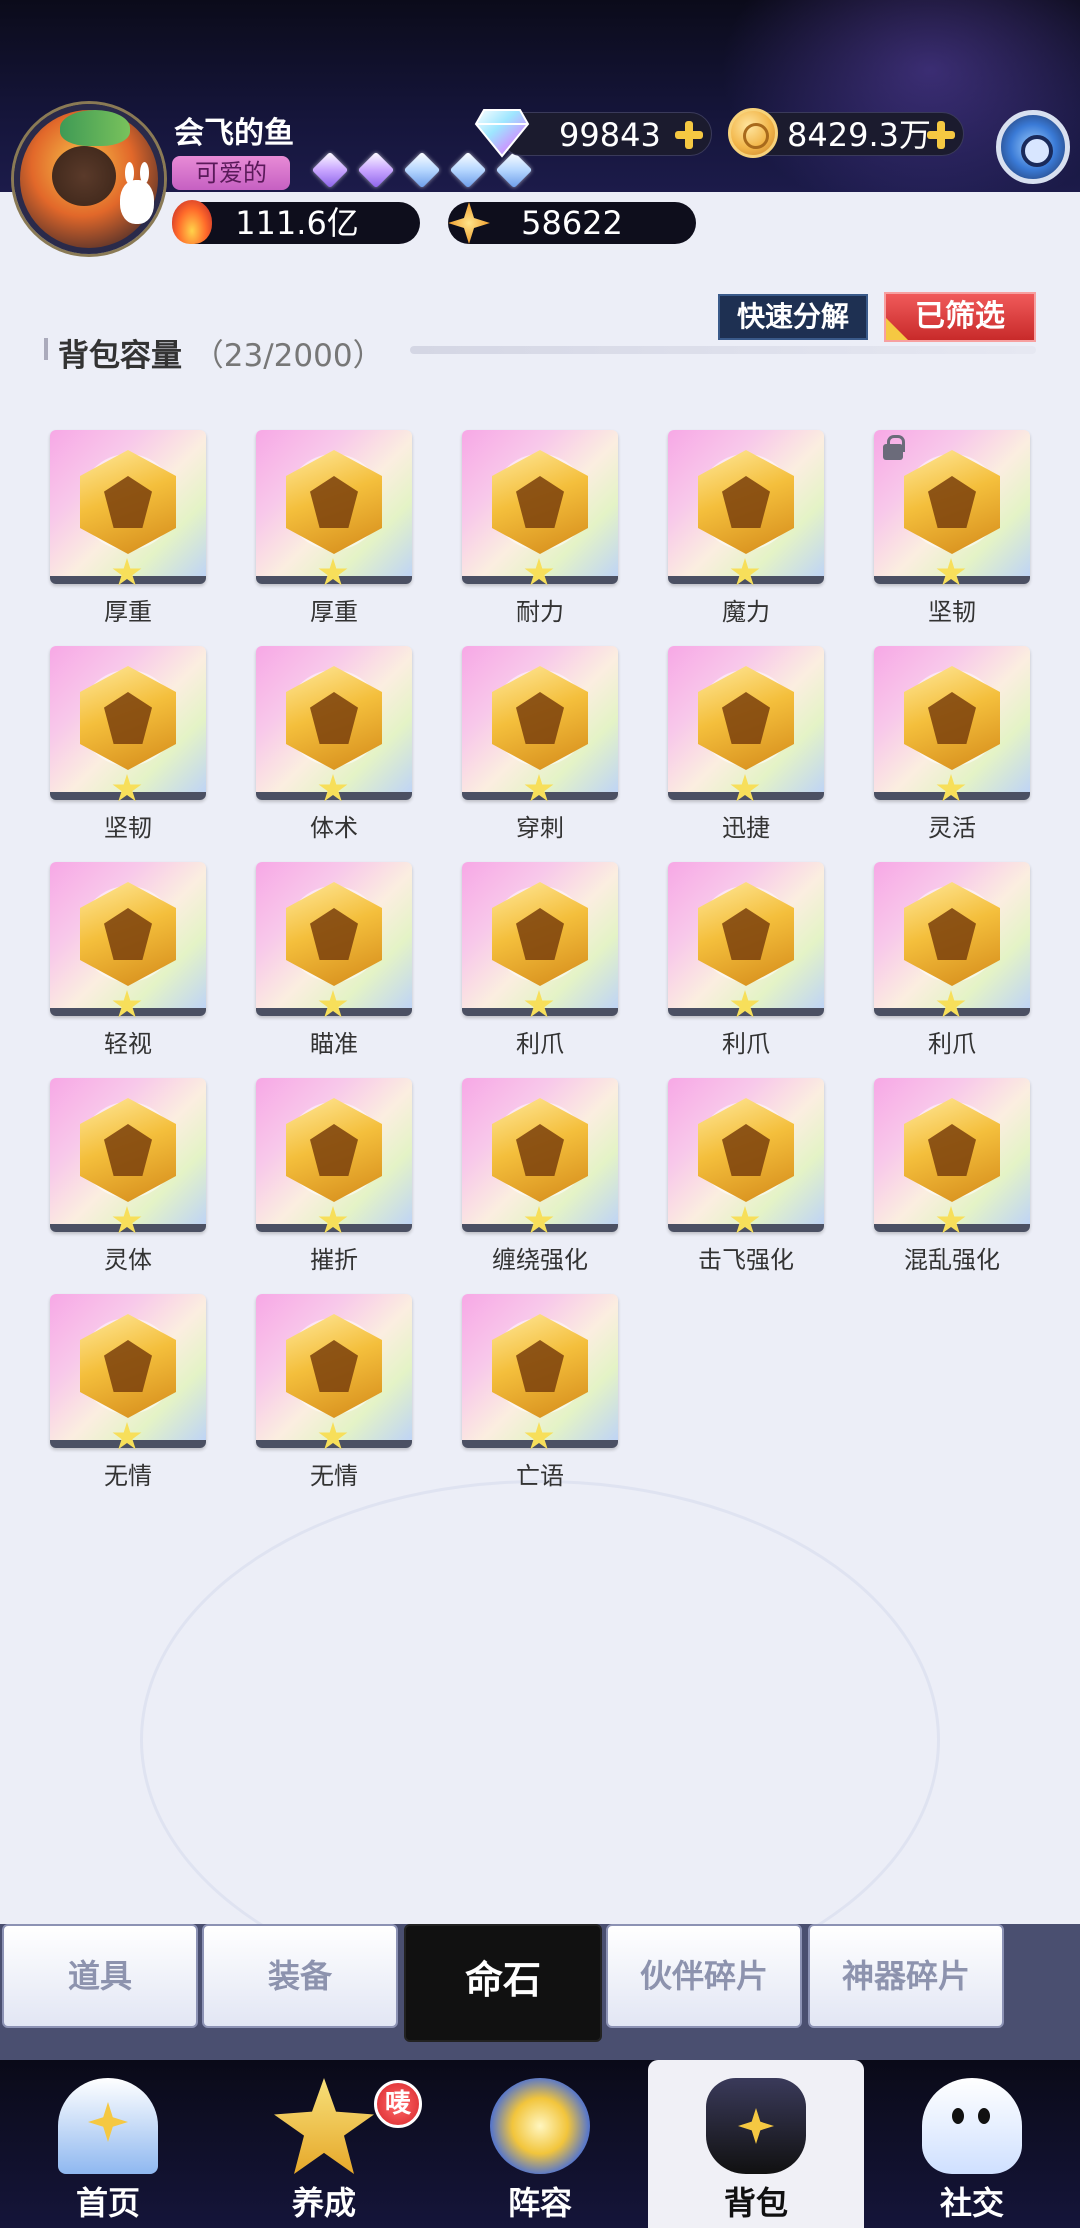 The image size is (1080, 2228). Describe the element at coordinates (689, 135) in the screenshot. I see `add-gems-plus-icon` at that location.